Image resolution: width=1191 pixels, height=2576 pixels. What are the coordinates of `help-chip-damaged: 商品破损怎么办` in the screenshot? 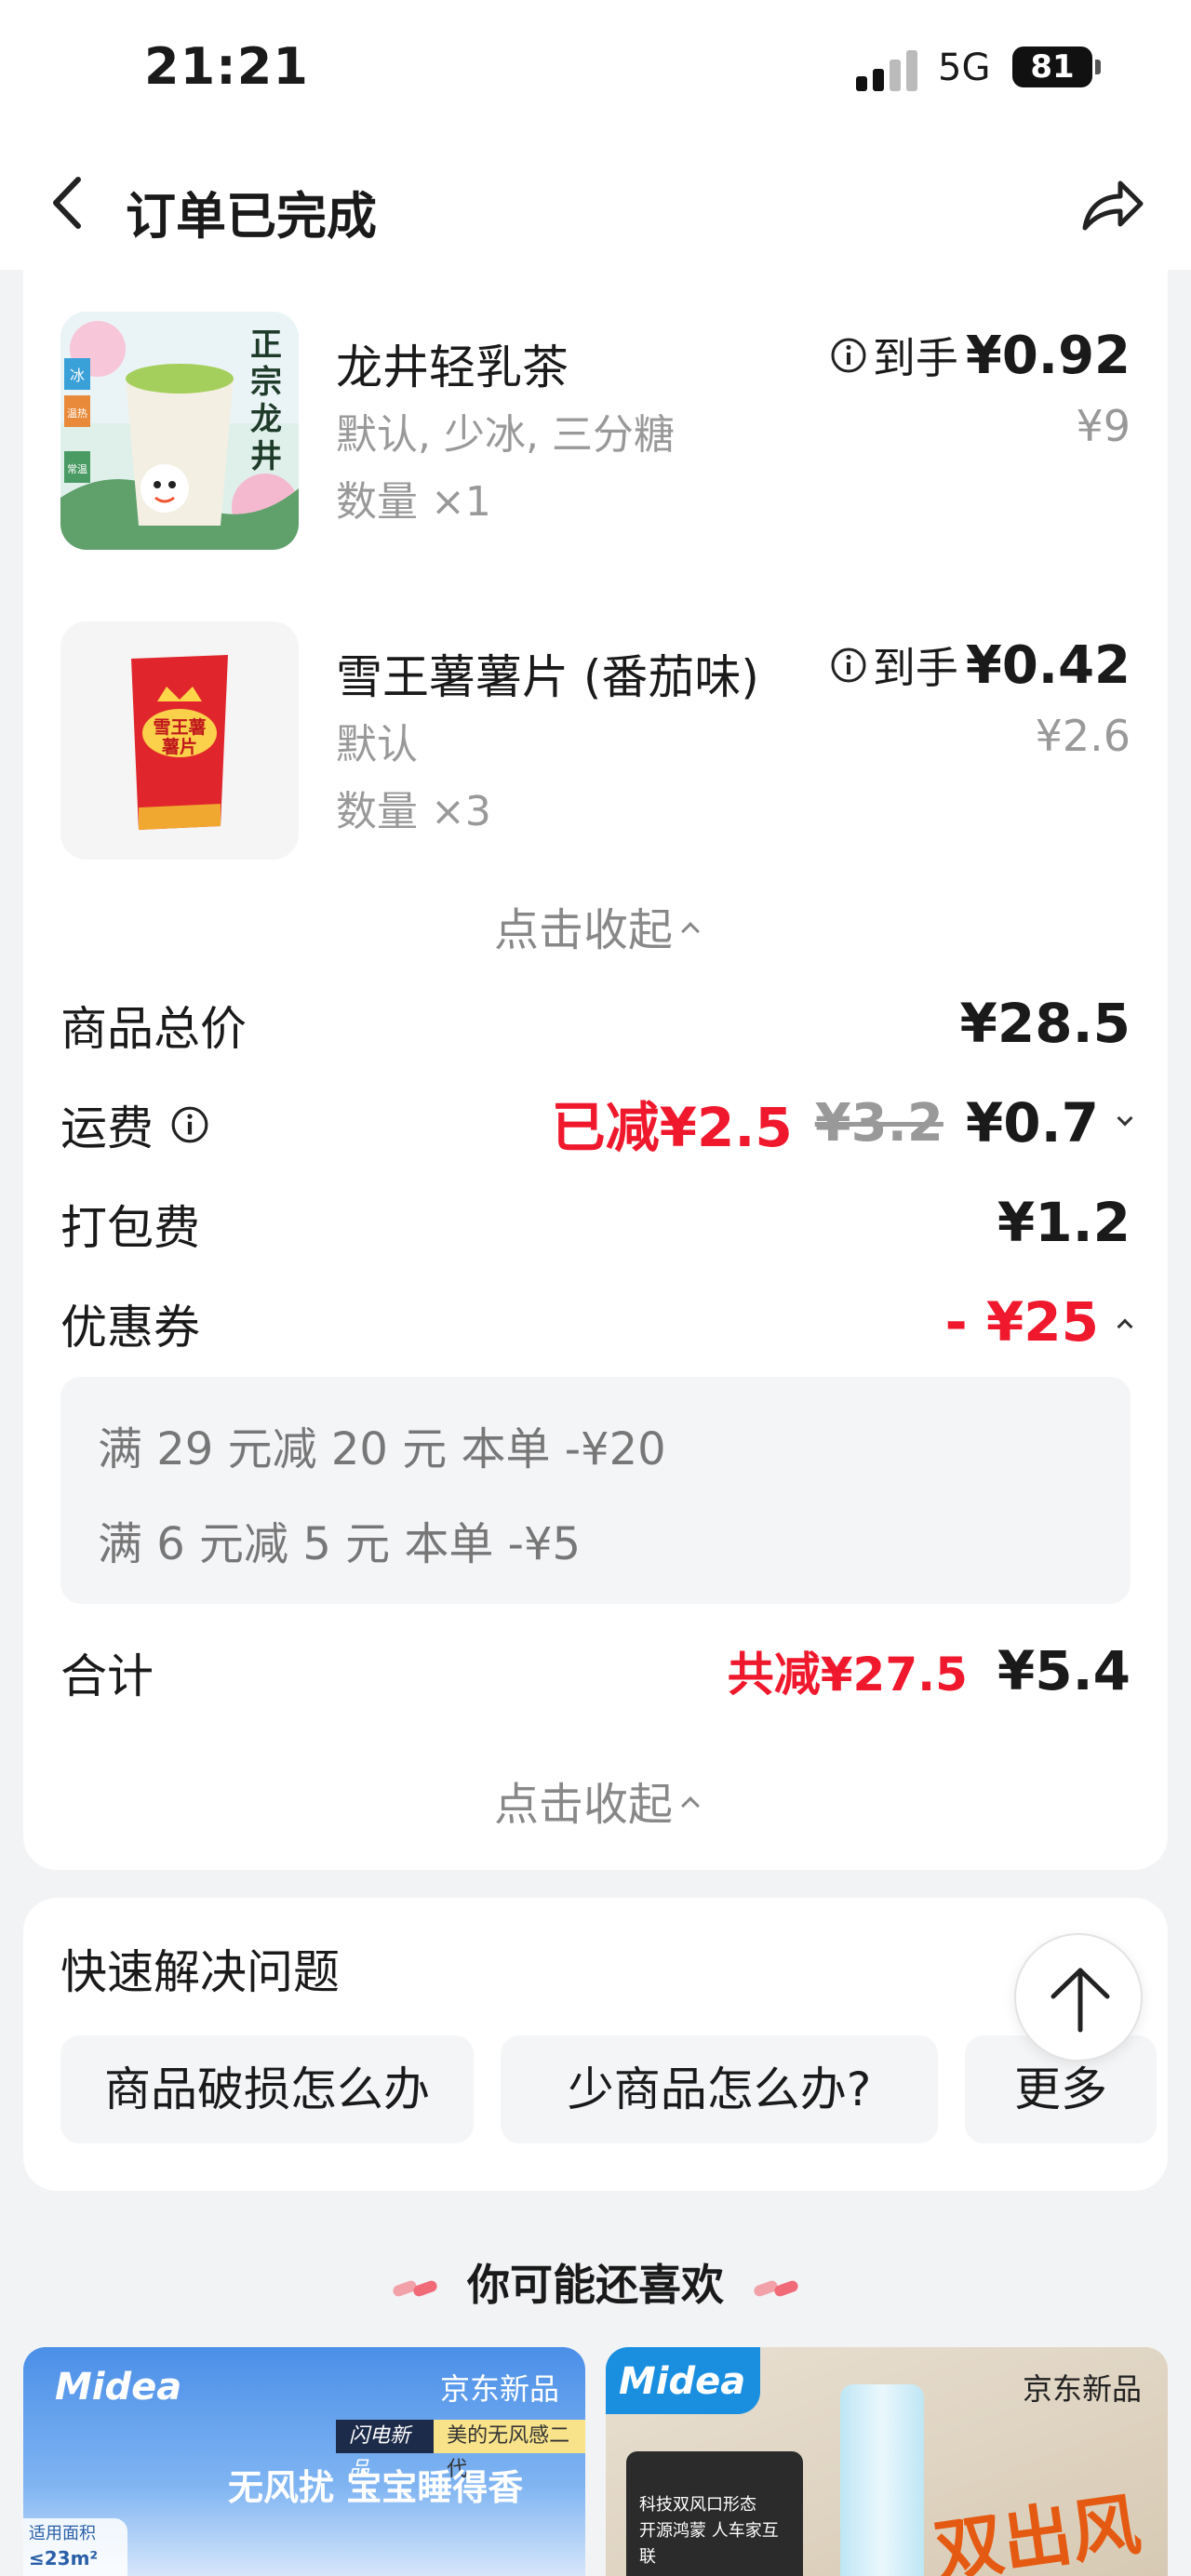 It's located at (267, 2089).